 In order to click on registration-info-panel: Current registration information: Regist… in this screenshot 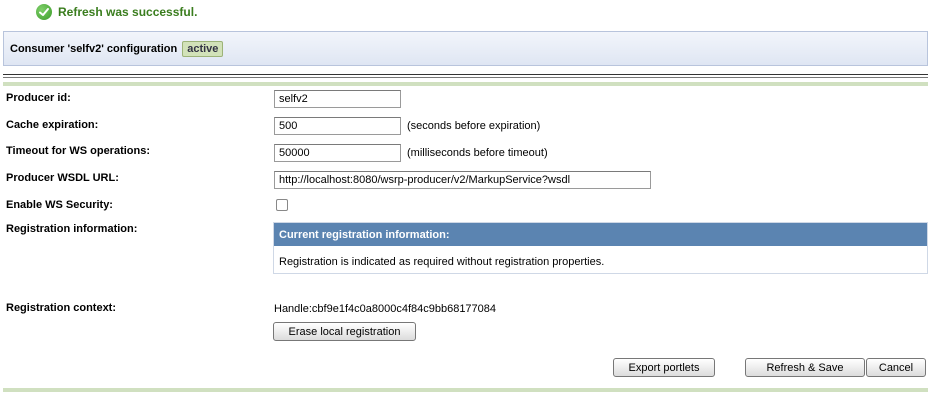, I will do `click(600, 248)`.